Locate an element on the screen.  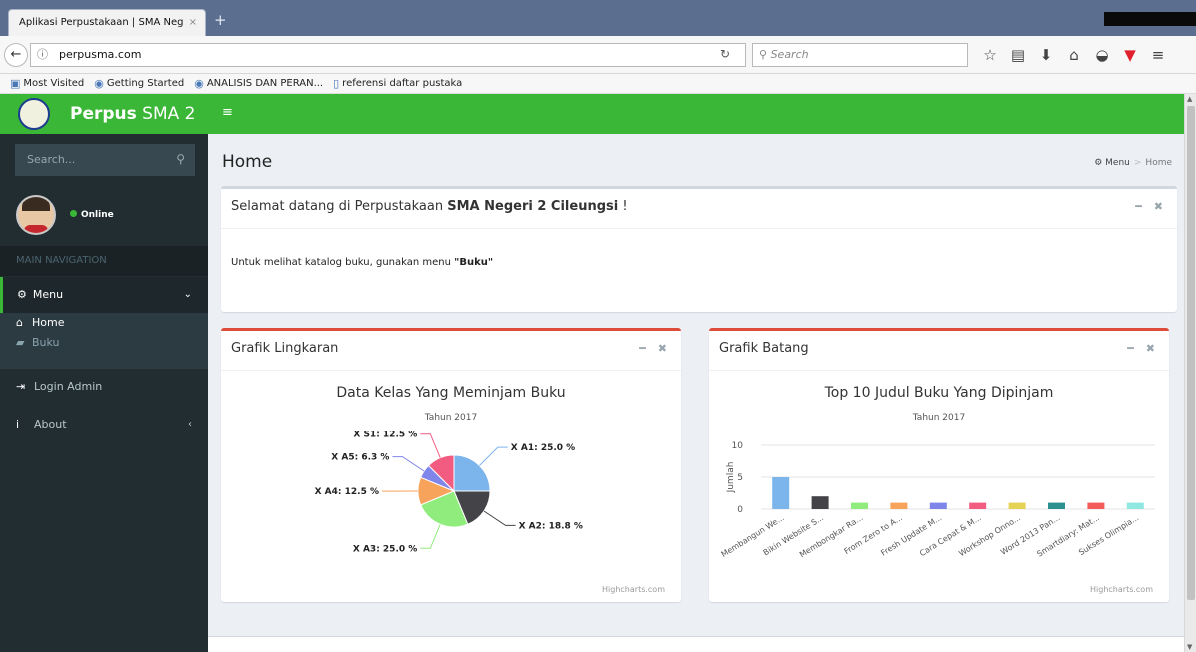
new-tab-button: + is located at coordinates (220, 20).